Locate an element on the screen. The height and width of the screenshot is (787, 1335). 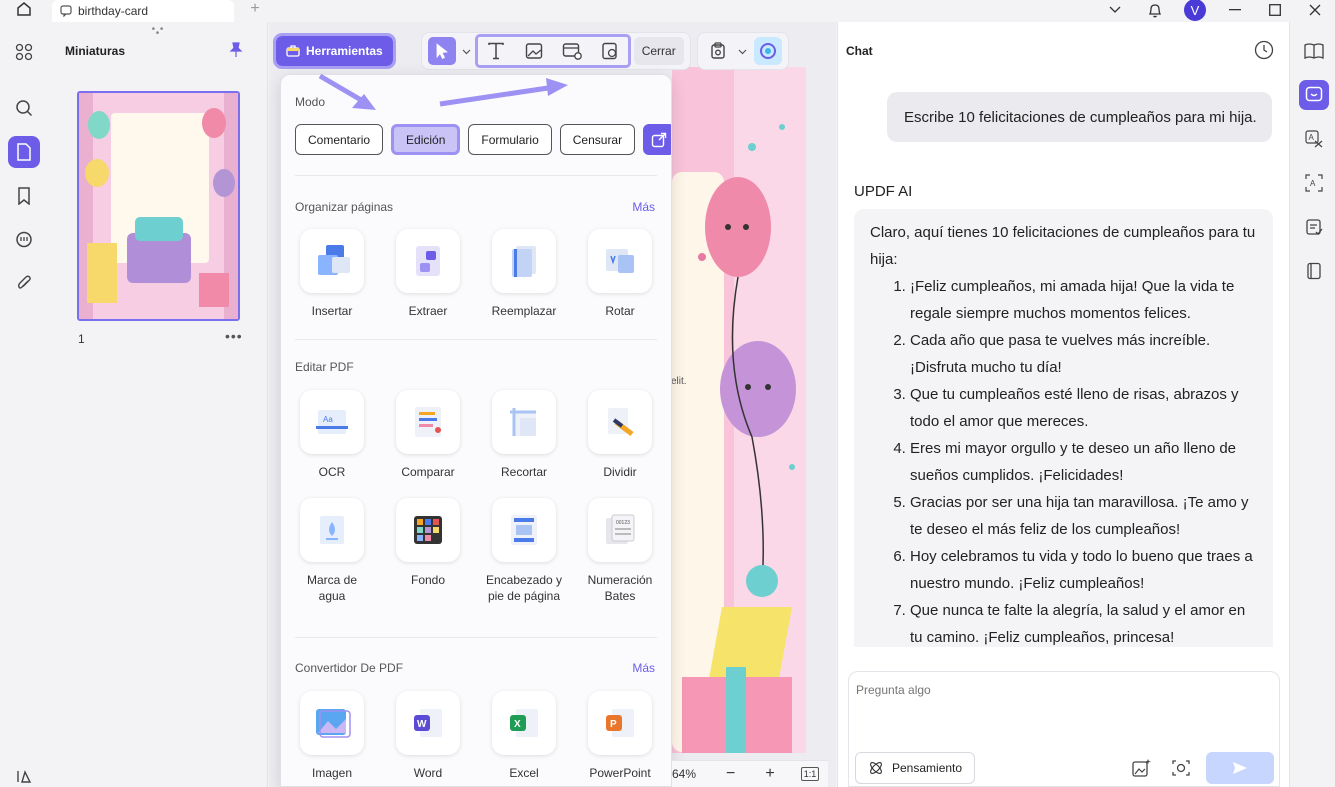
chat-input-box: Pensamiento is located at coordinates (1064, 729).